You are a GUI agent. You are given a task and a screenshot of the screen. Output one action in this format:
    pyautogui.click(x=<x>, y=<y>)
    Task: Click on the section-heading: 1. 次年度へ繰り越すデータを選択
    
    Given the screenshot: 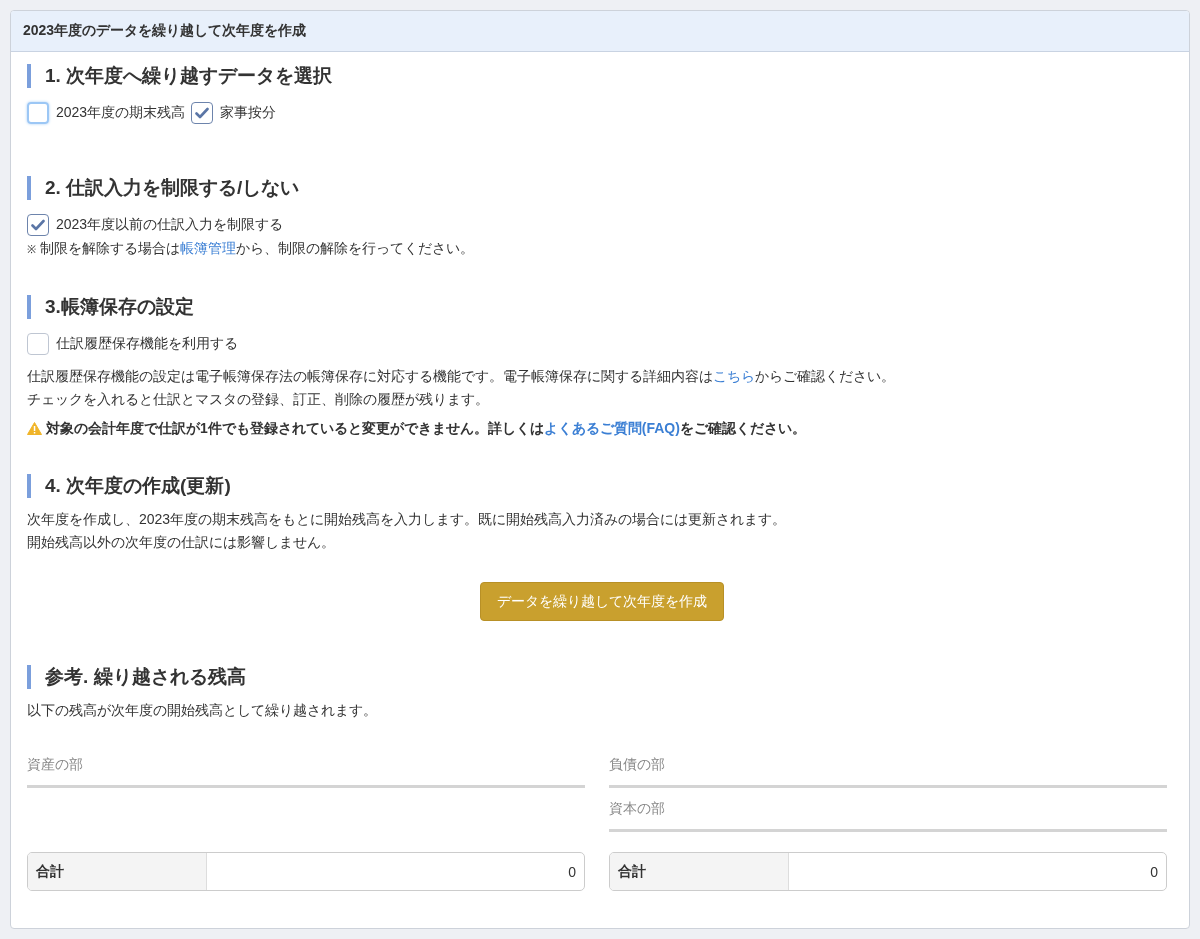 What is the action you would take?
    pyautogui.click(x=602, y=76)
    